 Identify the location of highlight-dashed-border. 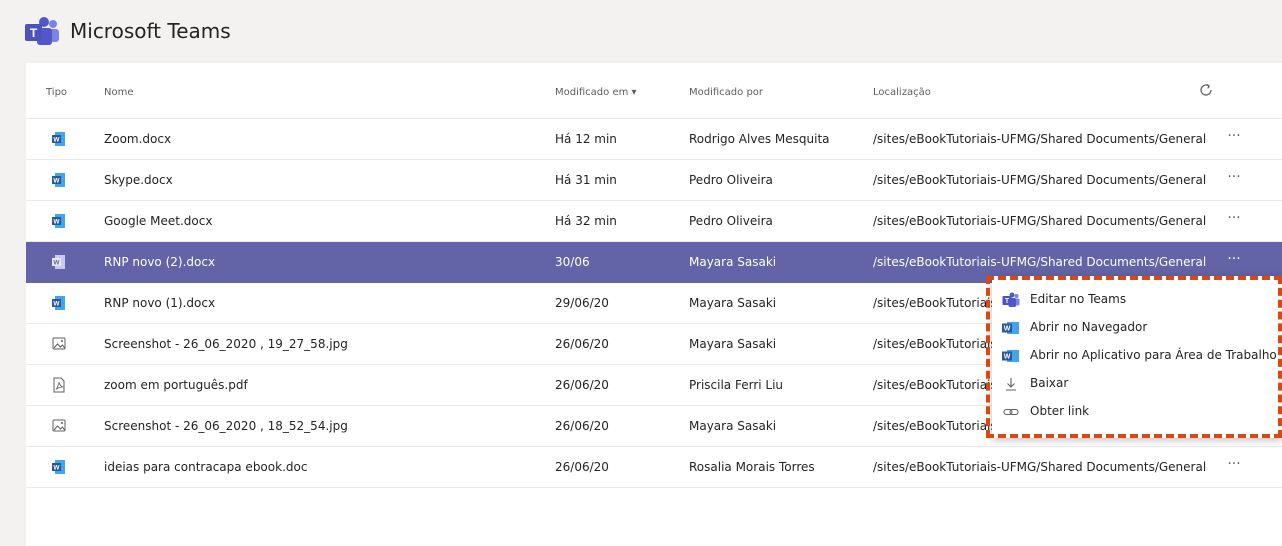
(1134, 357).